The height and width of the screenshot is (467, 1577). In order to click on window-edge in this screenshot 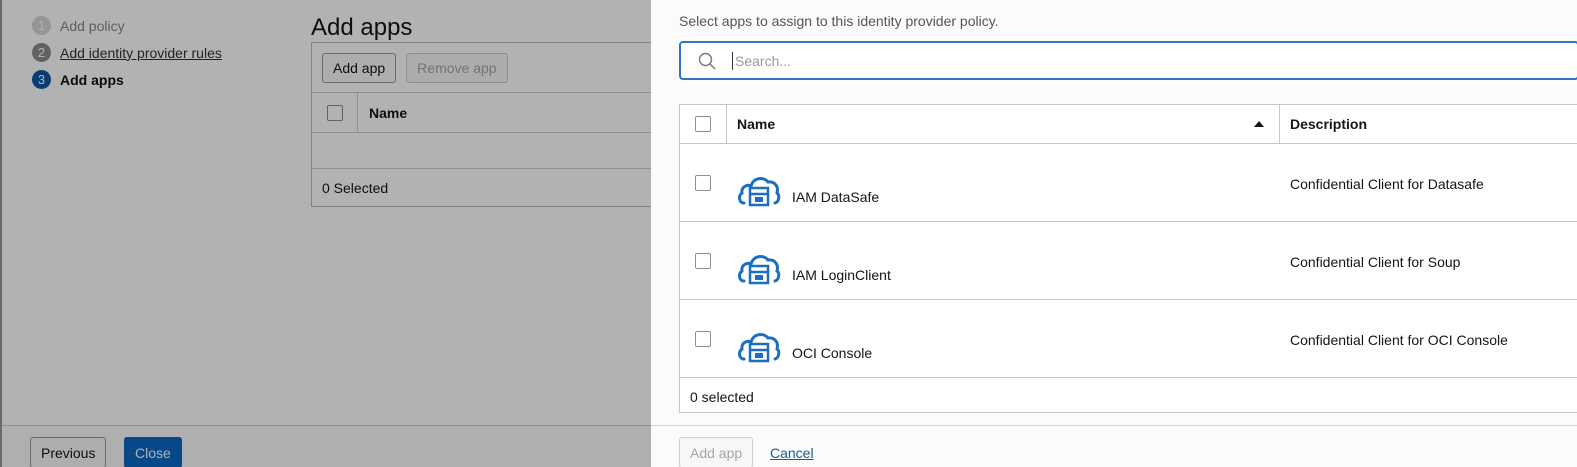, I will do `click(1, 233)`.